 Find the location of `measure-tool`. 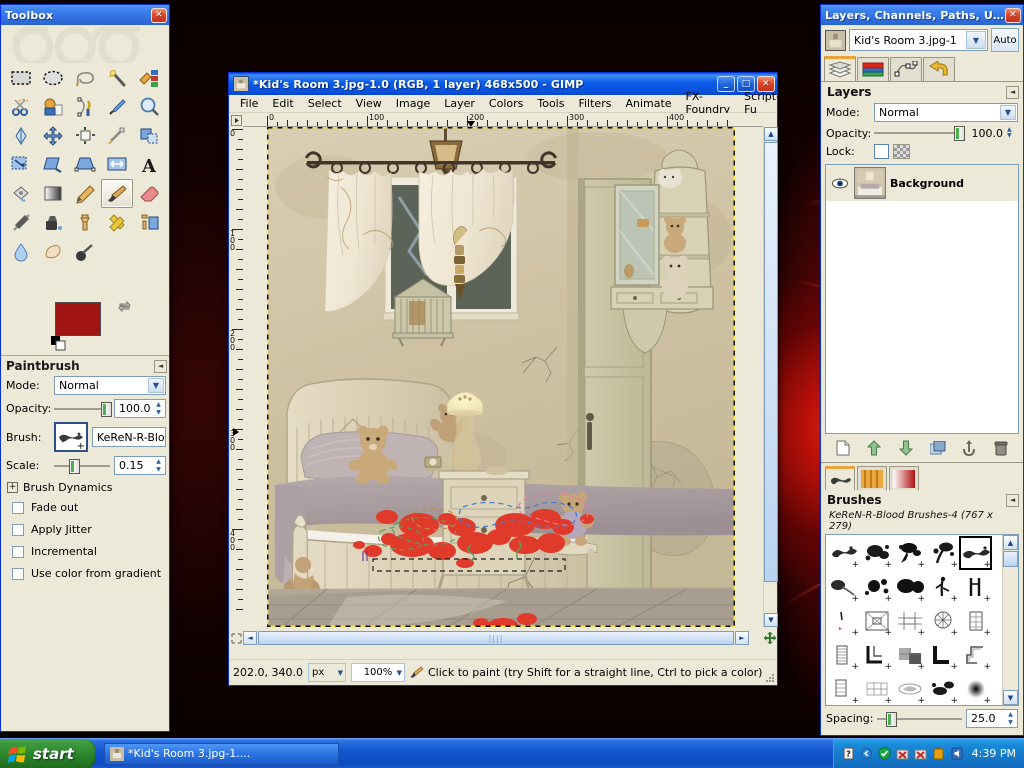

measure-tool is located at coordinates (21, 135).